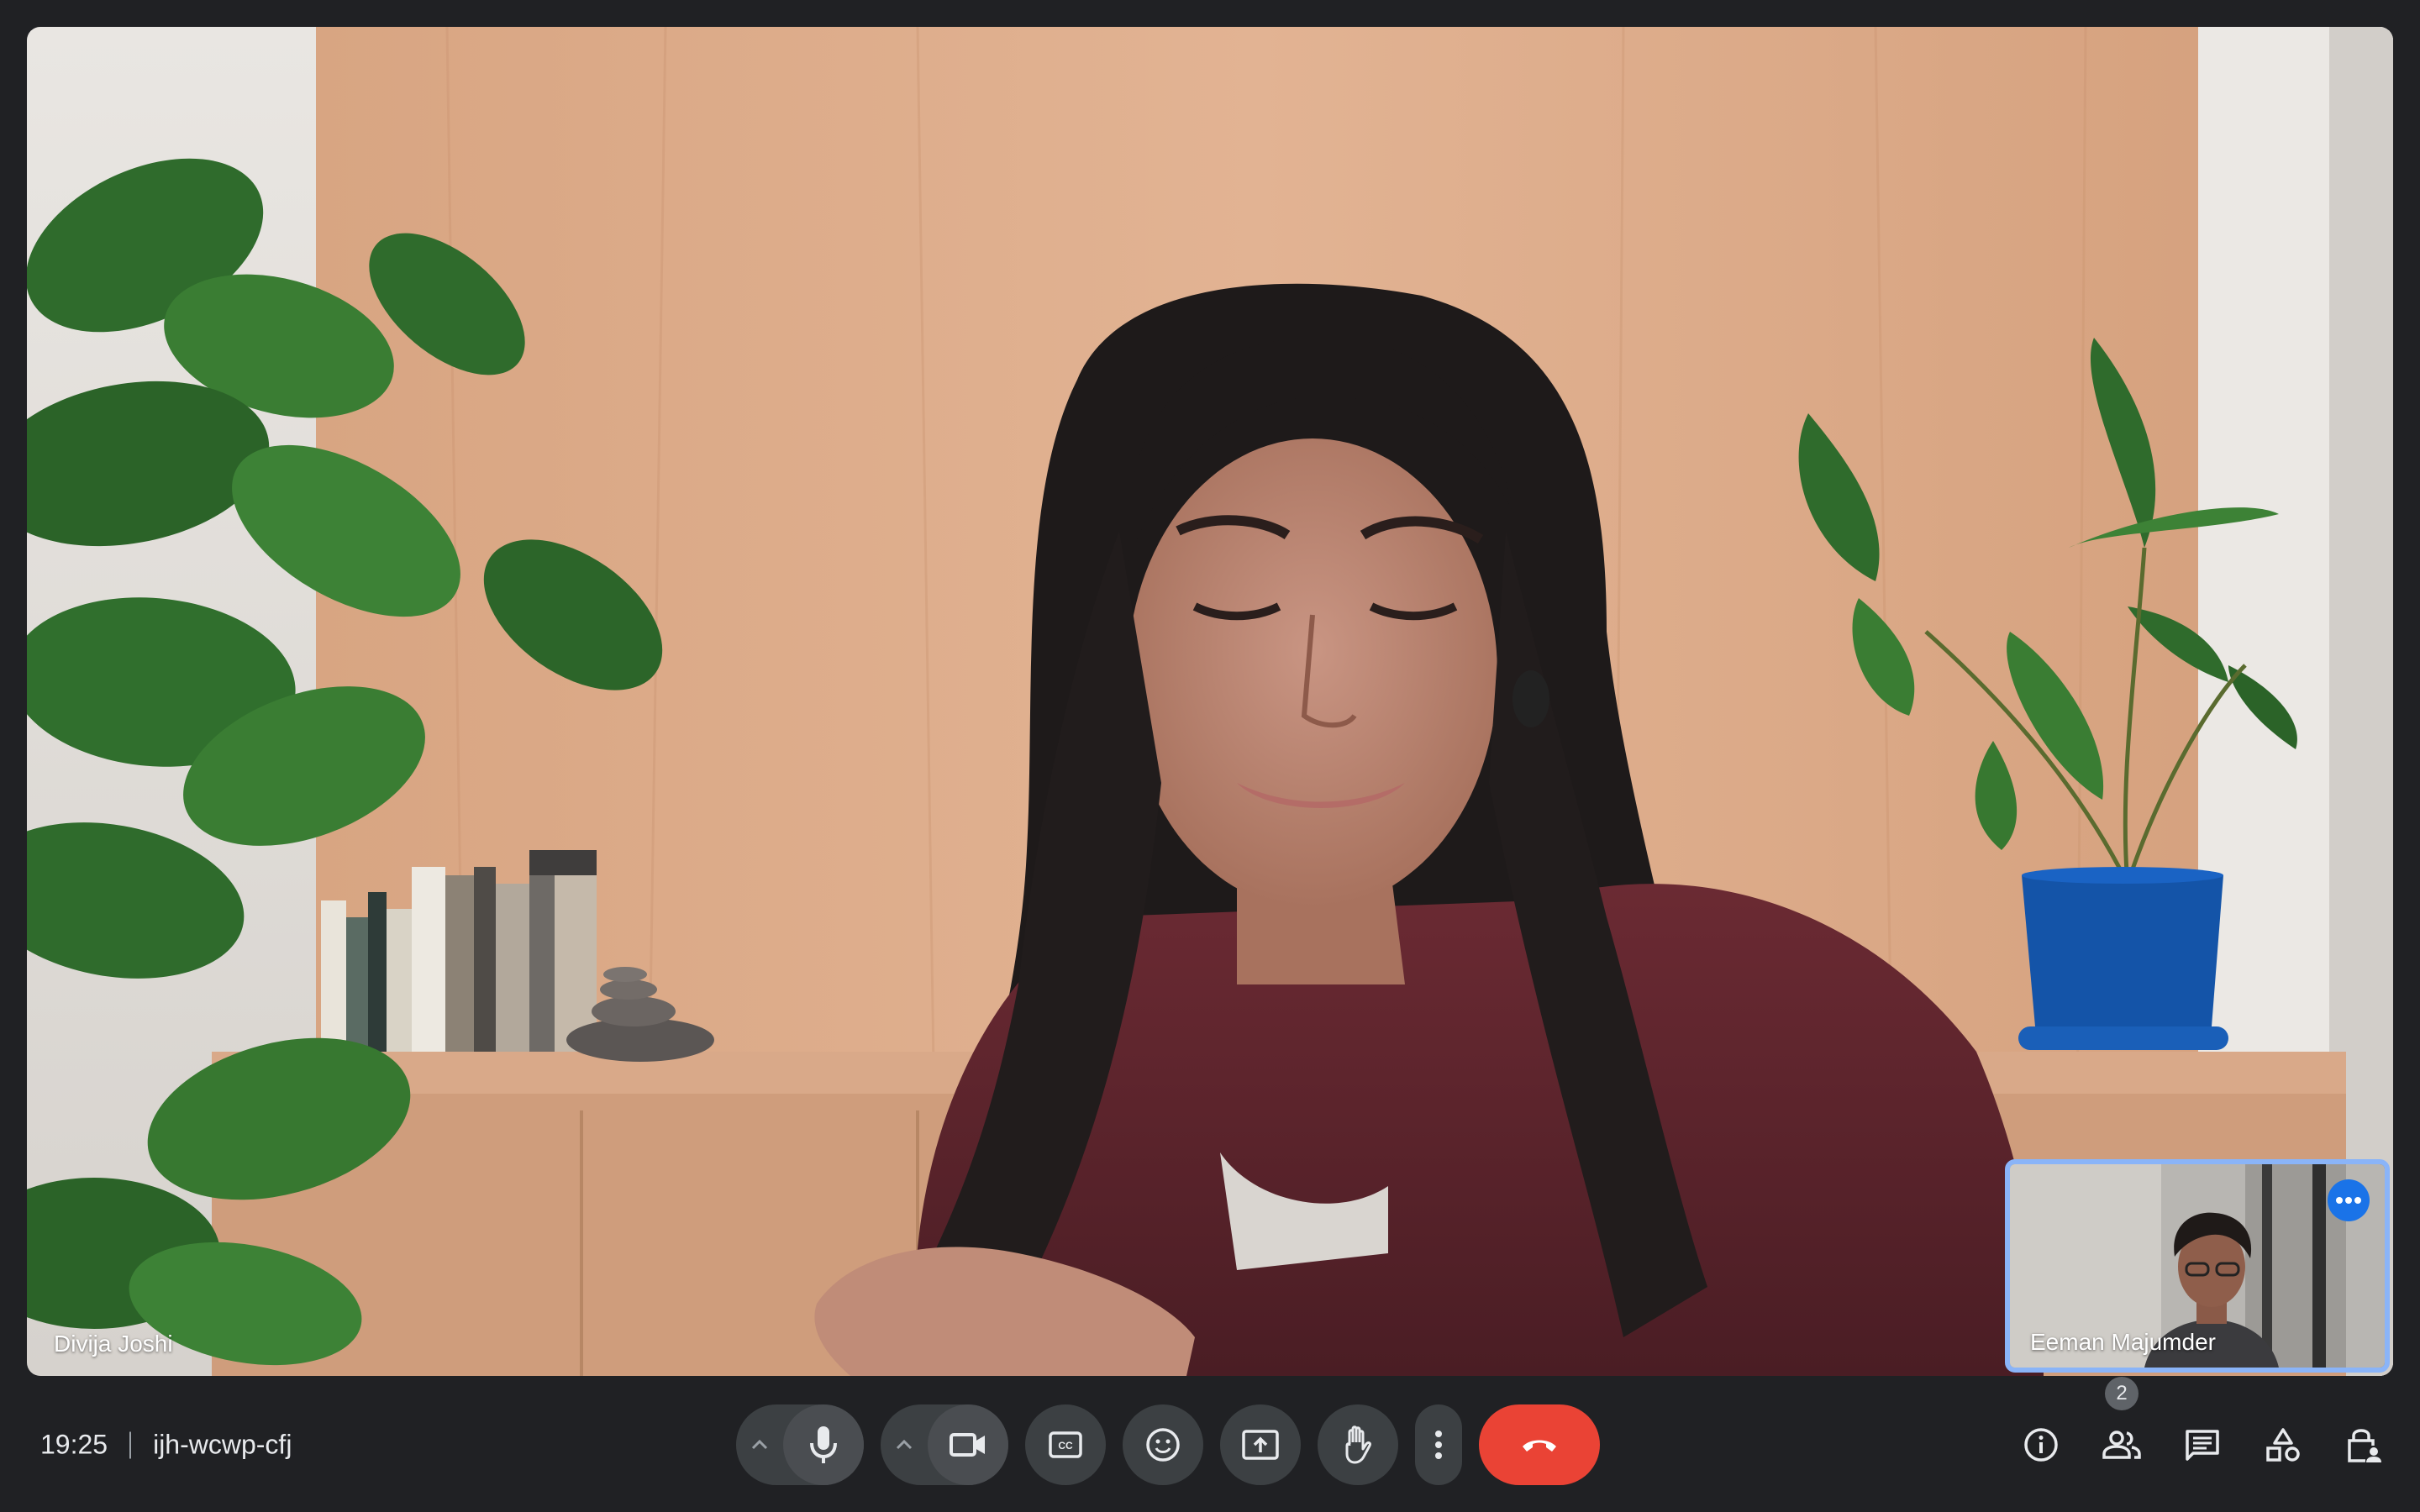 This screenshot has height=1512, width=2420. I want to click on more-vert-icon, so click(1438, 1445).